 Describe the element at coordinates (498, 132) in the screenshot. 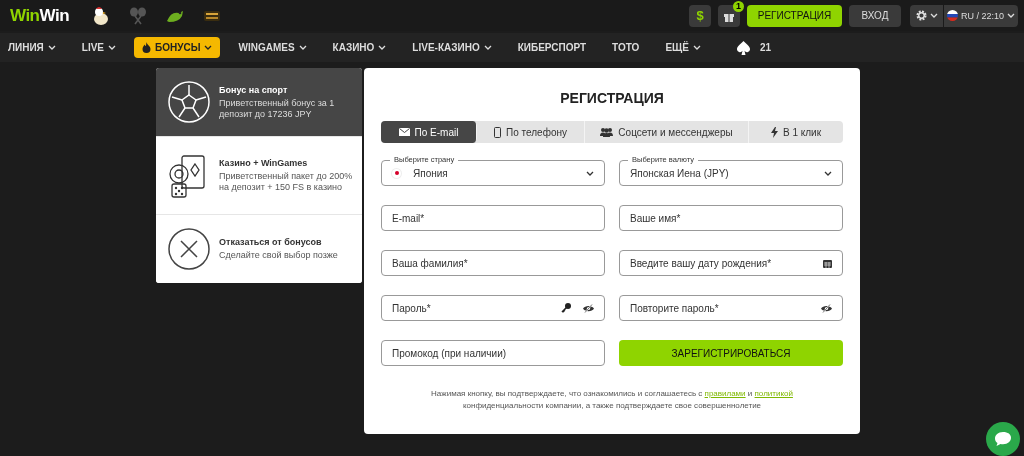

I see `phone-icon` at that location.